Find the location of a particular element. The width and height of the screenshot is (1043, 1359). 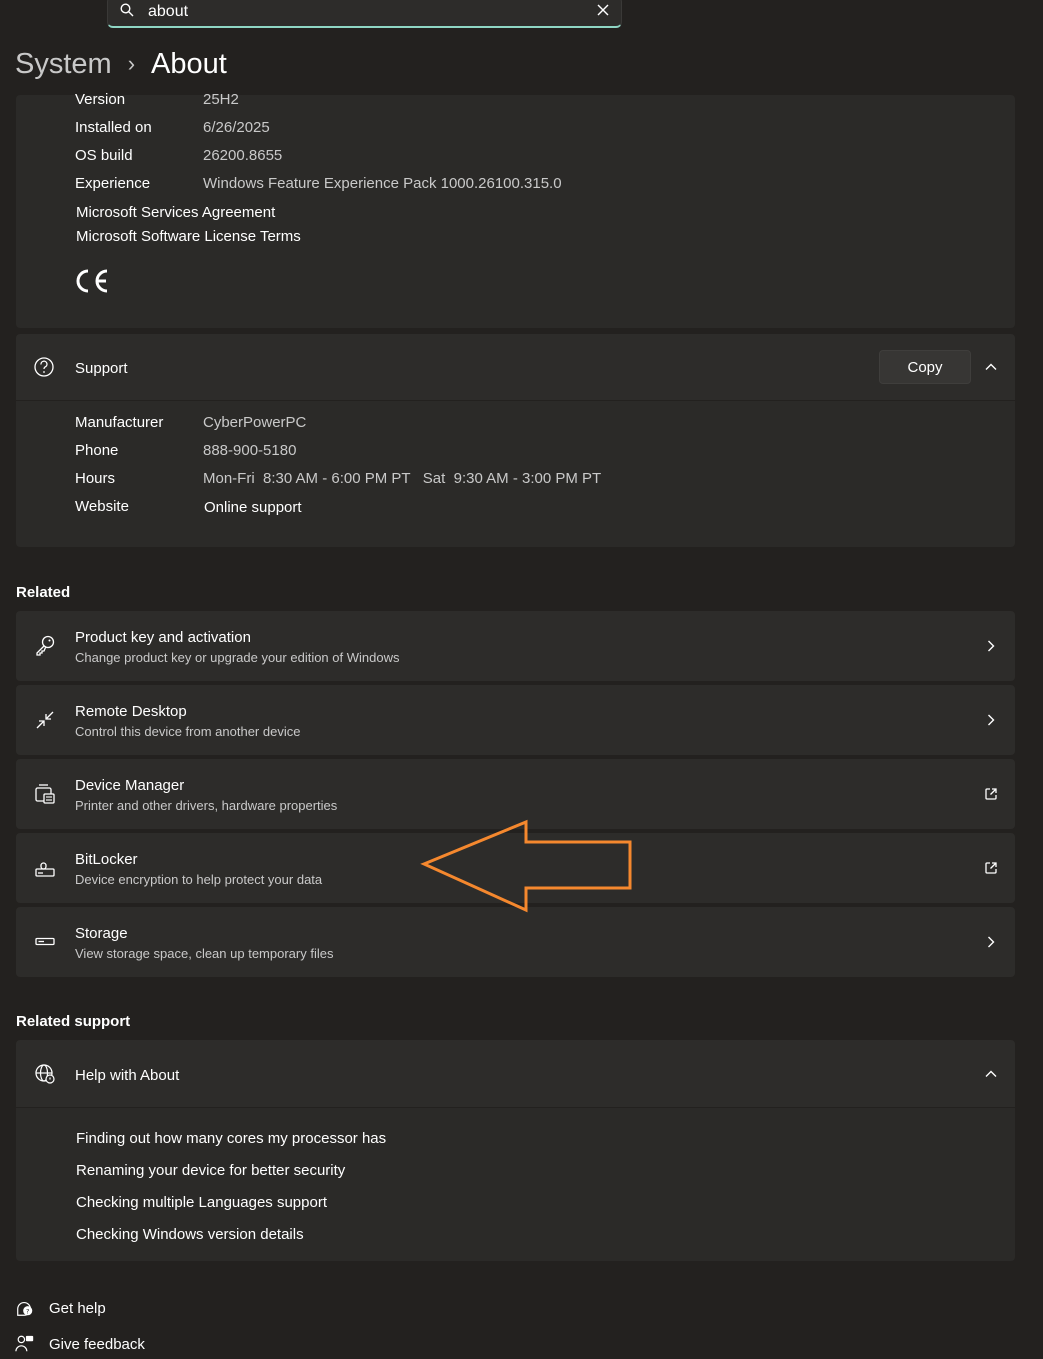

related-item-title: BitLocker is located at coordinates (106, 859).